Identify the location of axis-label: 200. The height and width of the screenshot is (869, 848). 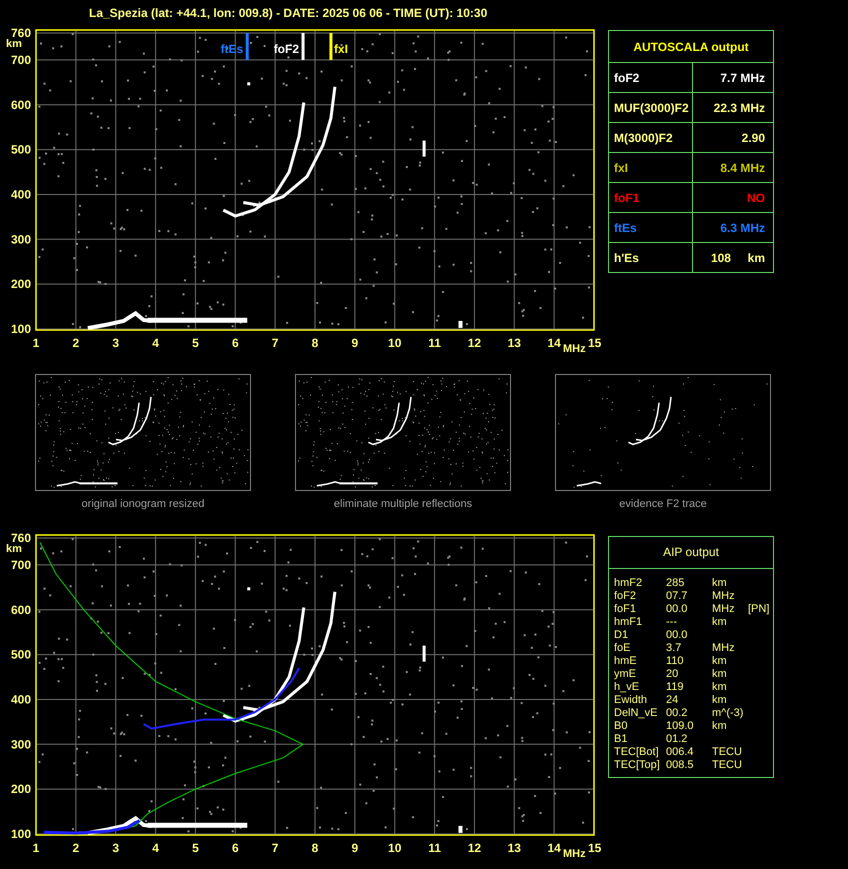
(20, 789).